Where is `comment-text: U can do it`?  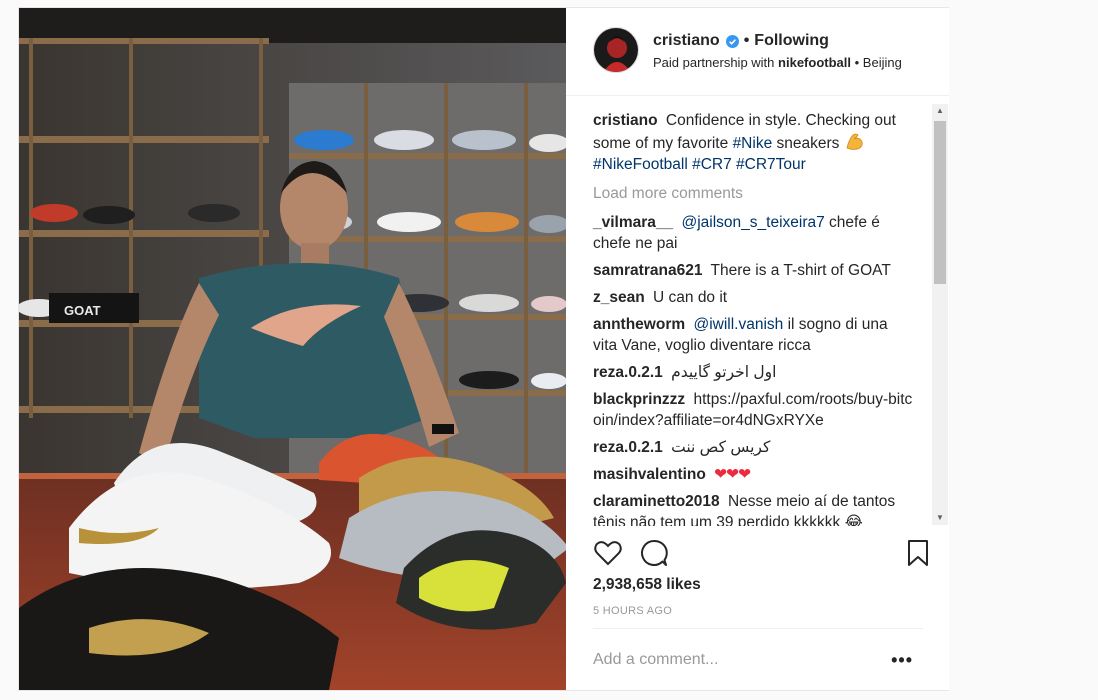 comment-text: U can do it is located at coordinates (690, 297).